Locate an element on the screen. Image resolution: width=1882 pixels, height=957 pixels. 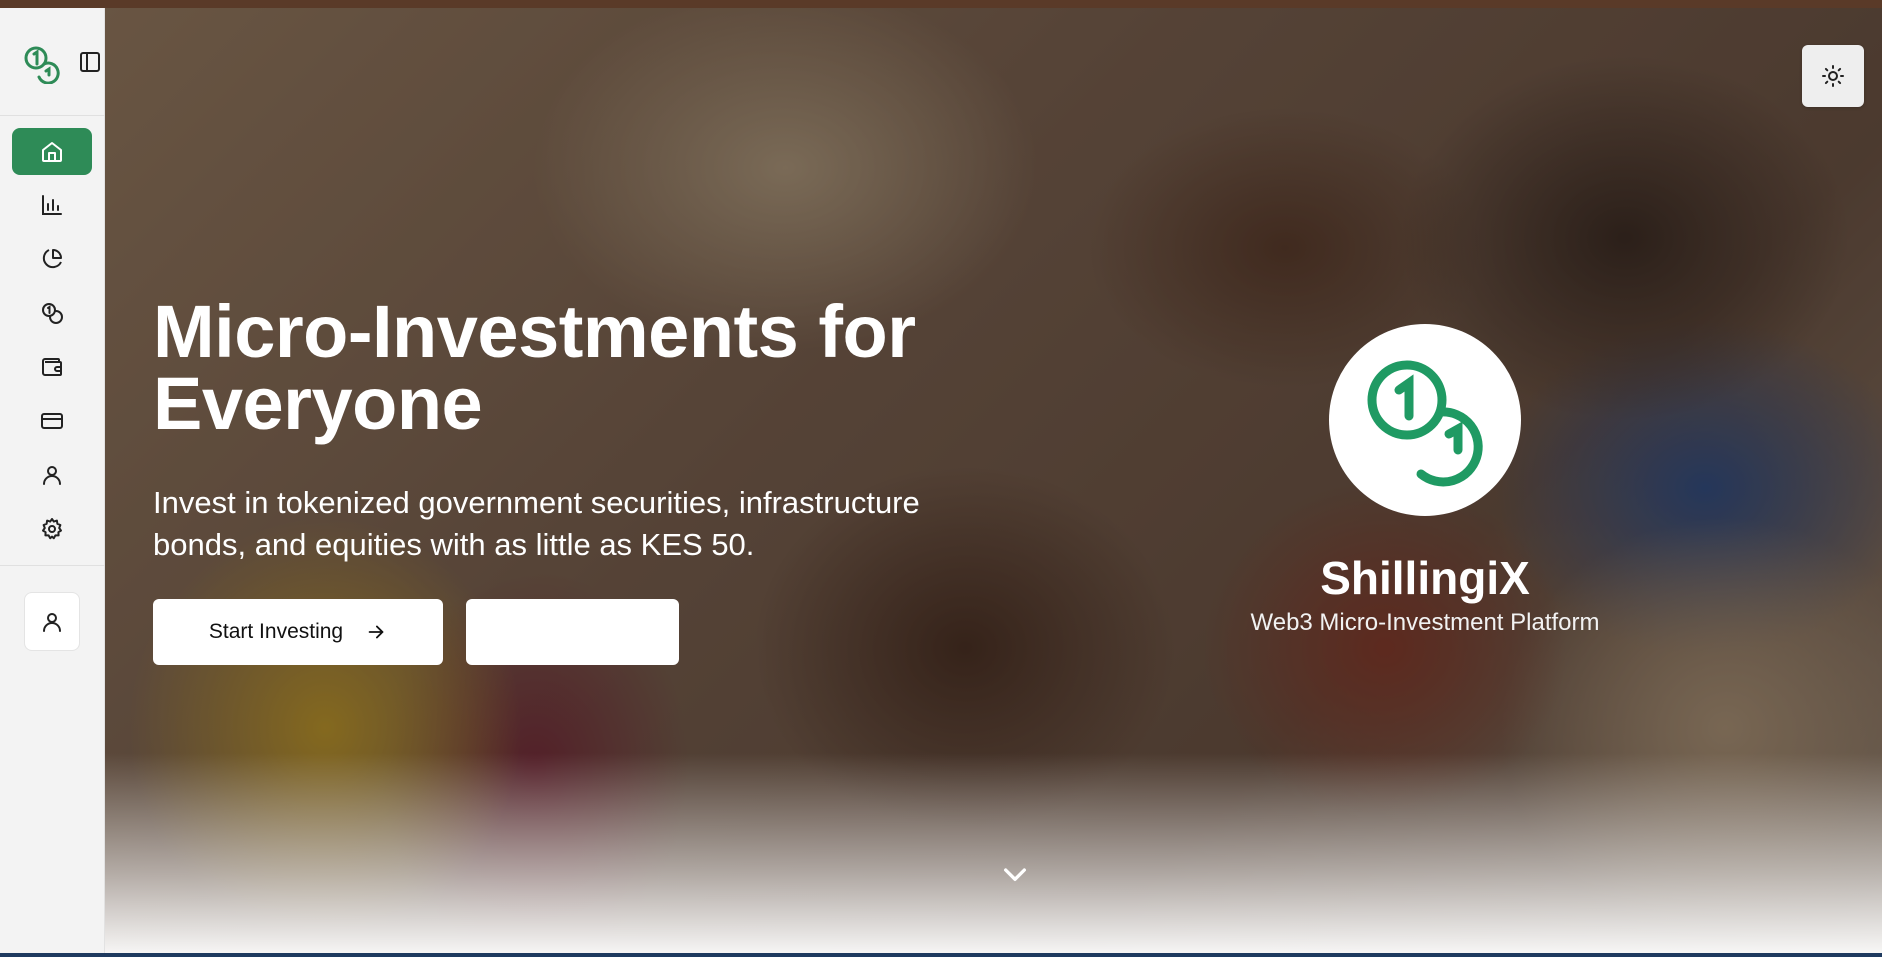
bar-chart-icon is located at coordinates (52, 204).